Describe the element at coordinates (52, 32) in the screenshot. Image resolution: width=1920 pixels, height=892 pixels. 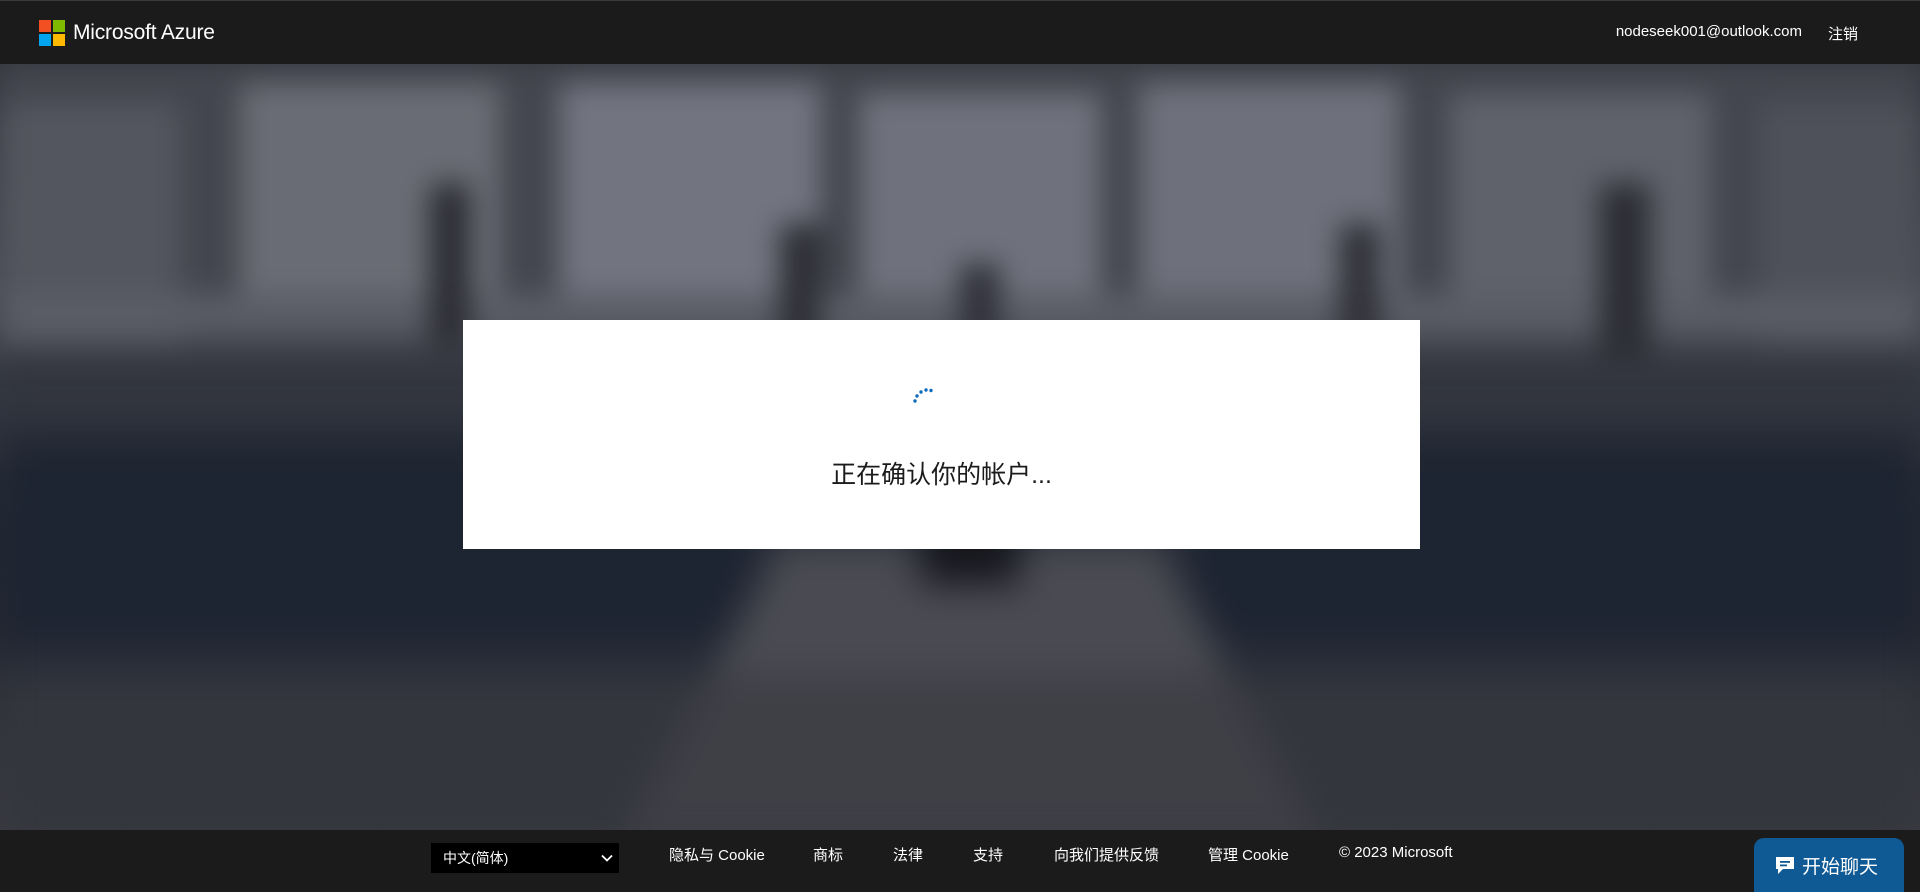
I see `microsoft-logo-icon` at that location.